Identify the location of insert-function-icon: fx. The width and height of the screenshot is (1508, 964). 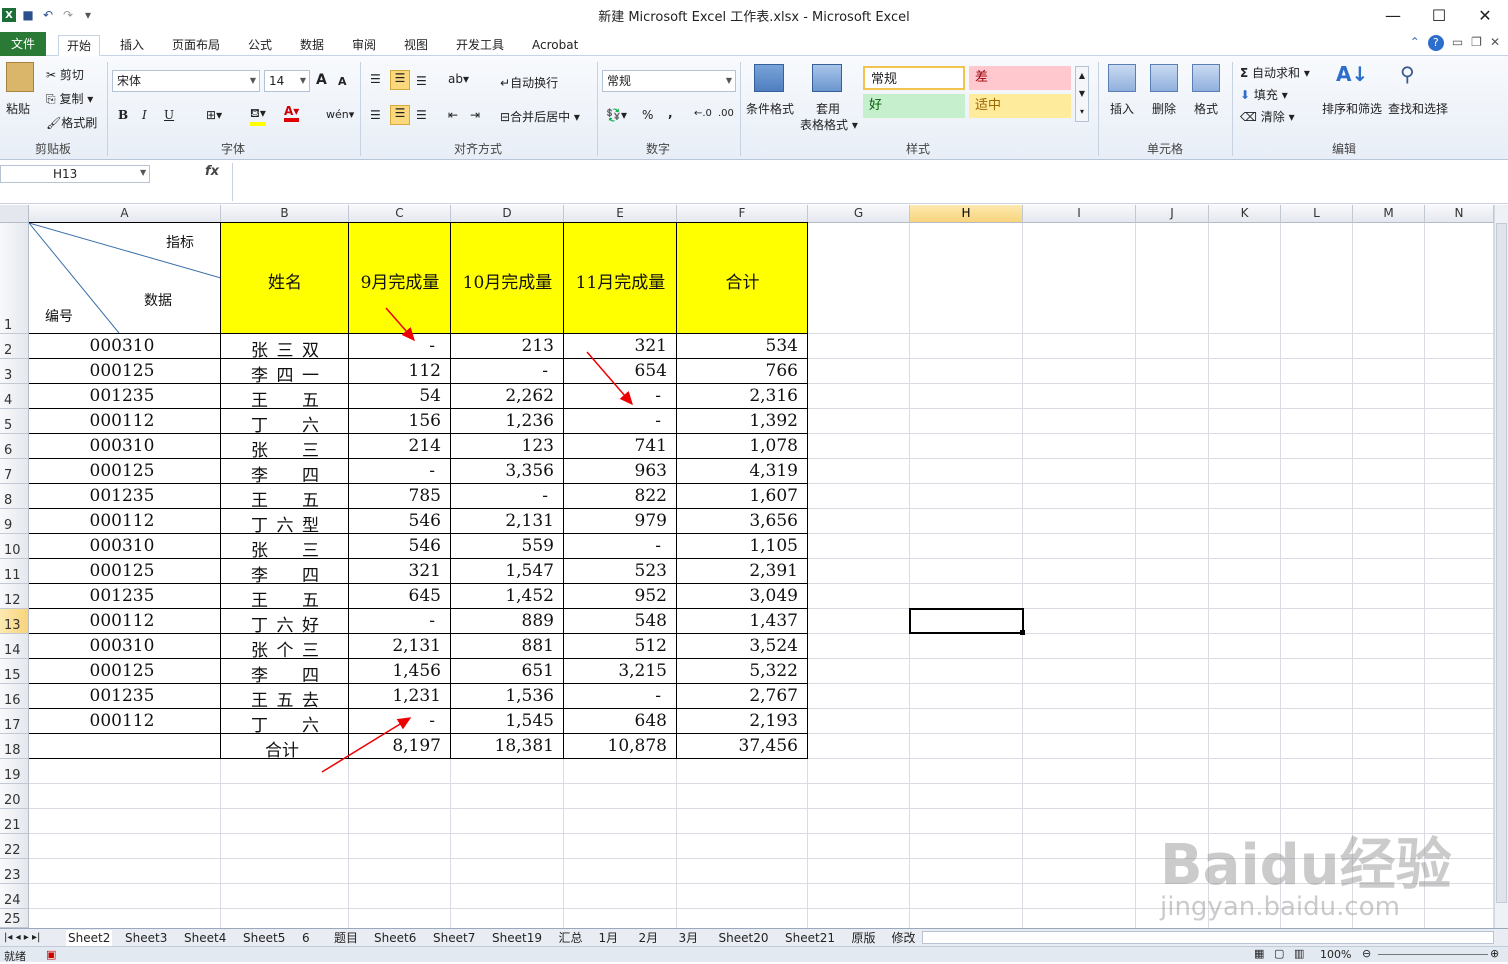
(212, 171).